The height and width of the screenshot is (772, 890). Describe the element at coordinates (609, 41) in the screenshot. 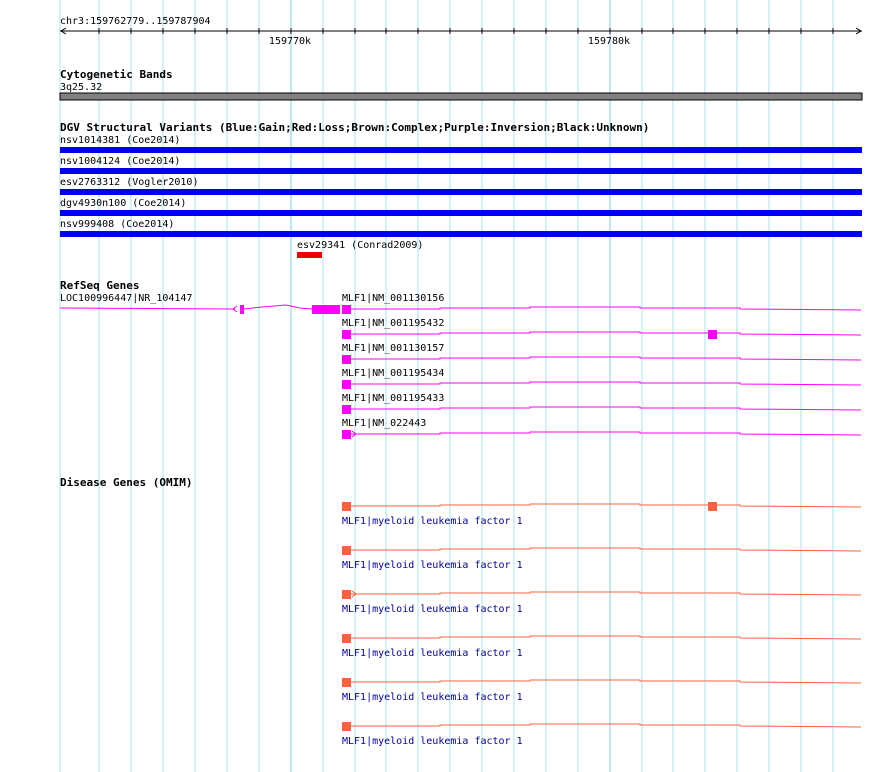

I see `tick-label: 159780k` at that location.